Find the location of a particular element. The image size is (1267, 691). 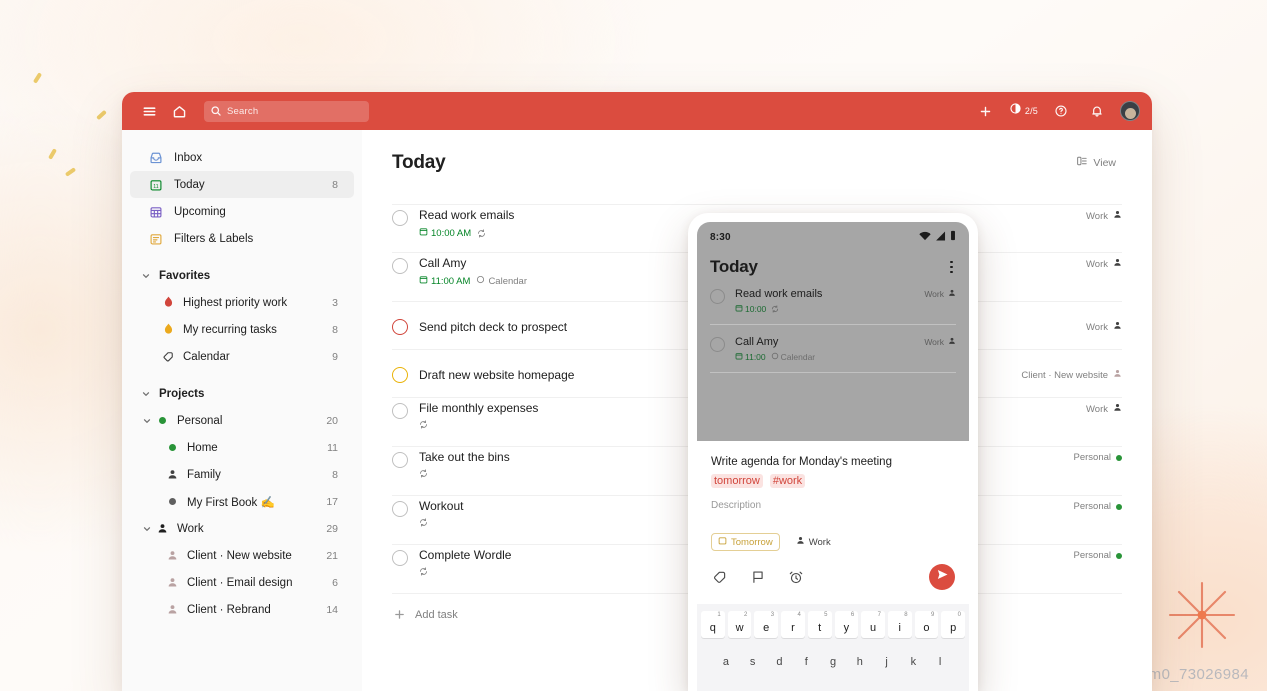

sidebar-item-calendar: Calendar 9 is located at coordinates (242, 356).